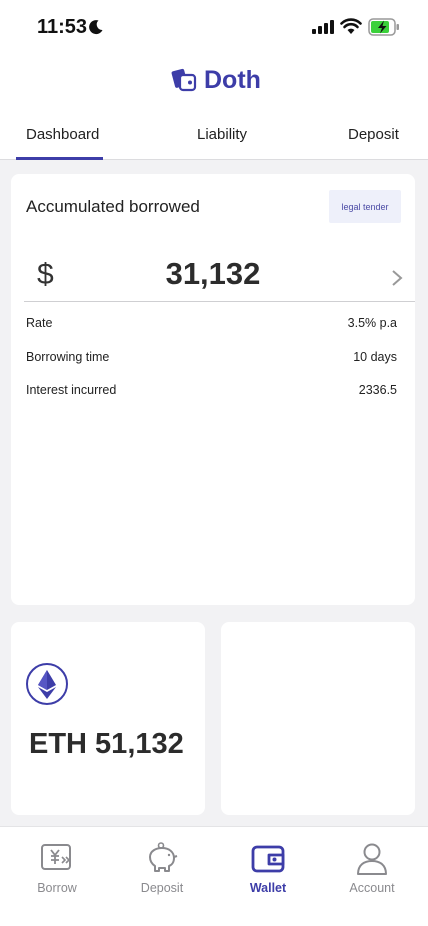 This screenshot has height=926, width=428. Describe the element at coordinates (62, 134) in the screenshot. I see `tab-dashboard: Dashboard` at that location.